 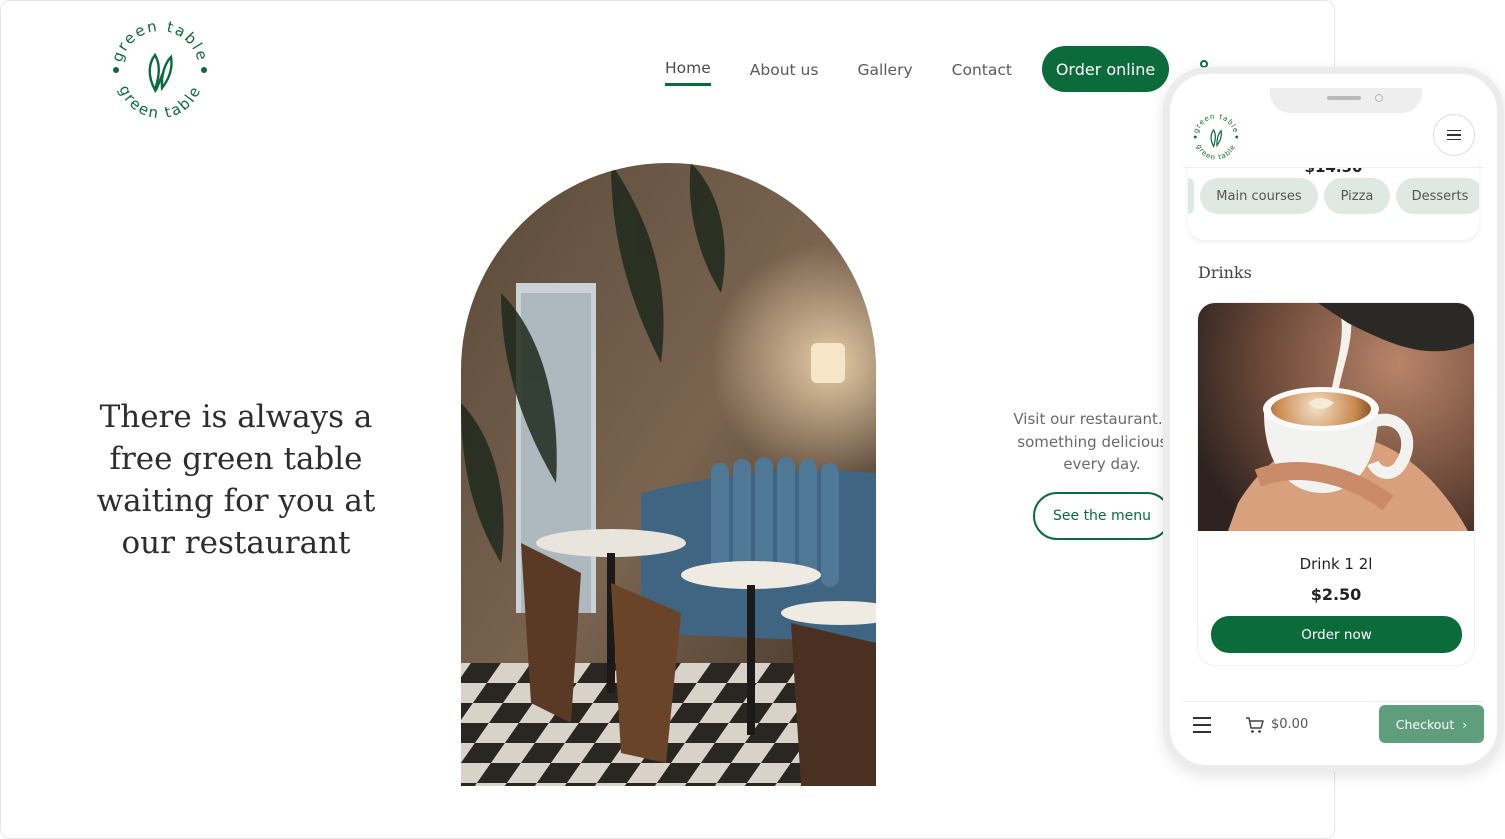 What do you see at coordinates (1437, 196) in the screenshot?
I see `chip-desserts: Desserts` at bounding box center [1437, 196].